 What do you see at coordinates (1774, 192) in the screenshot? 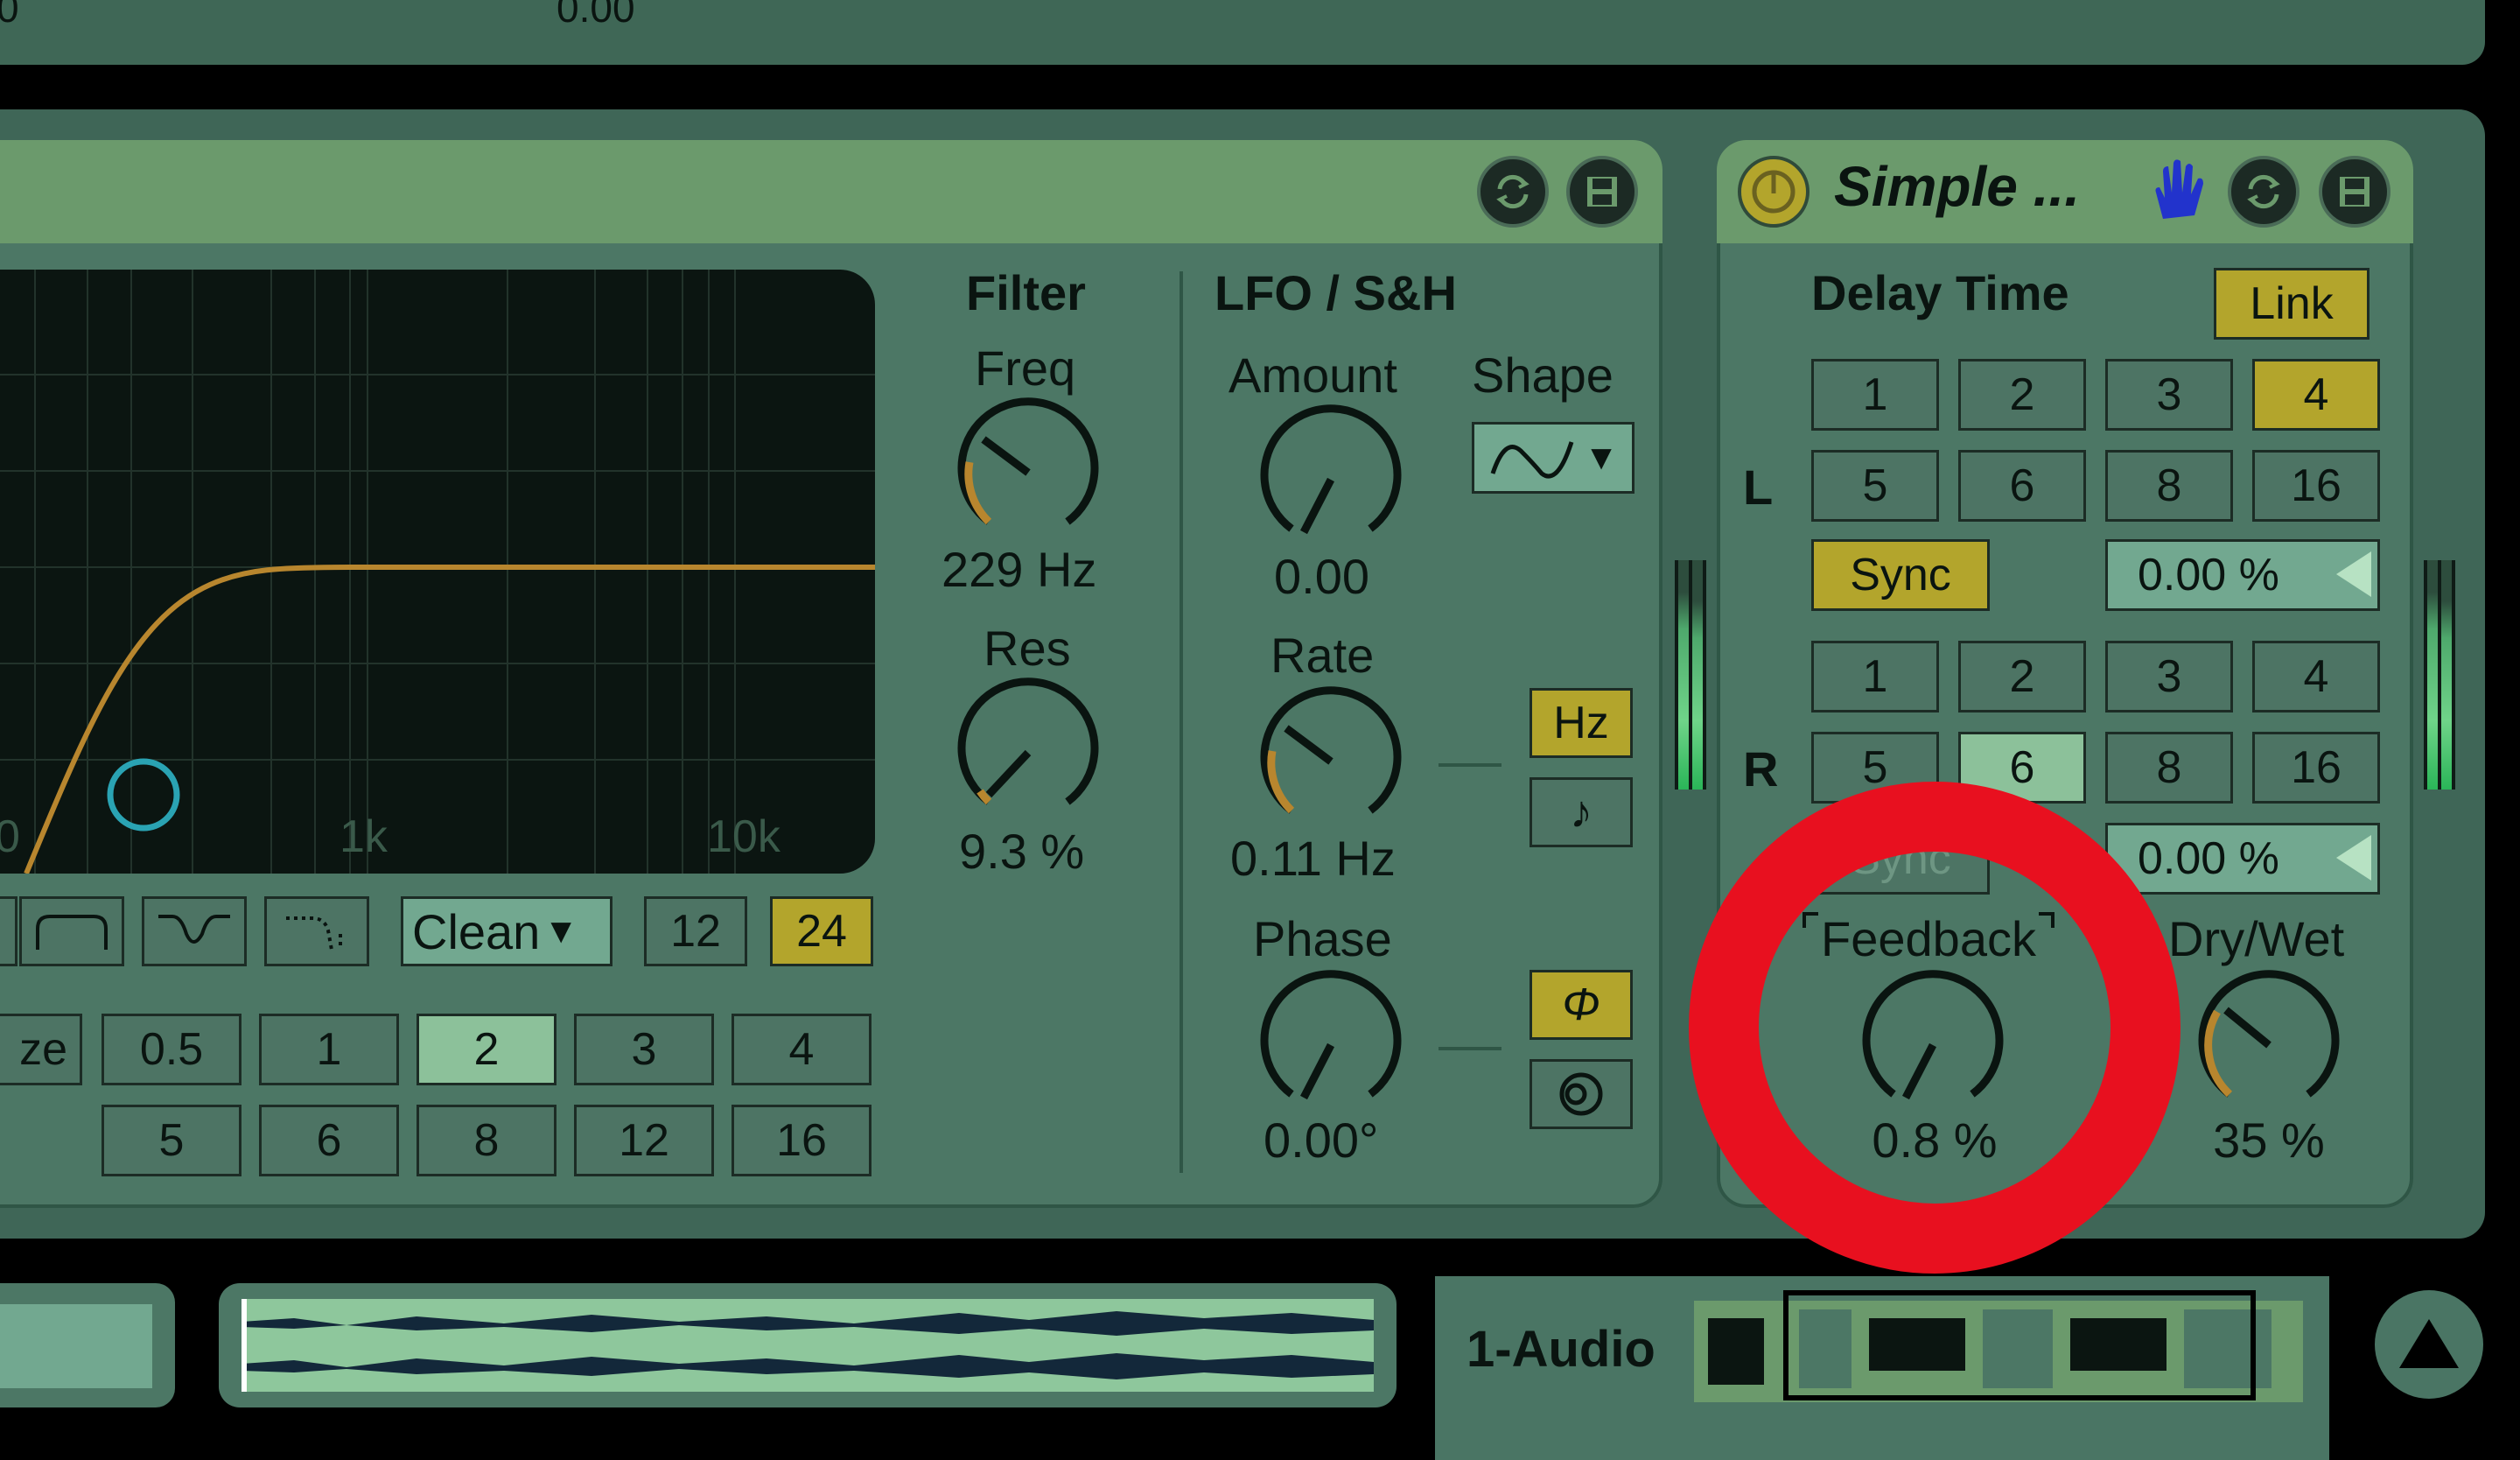
I see `device-power-icon` at bounding box center [1774, 192].